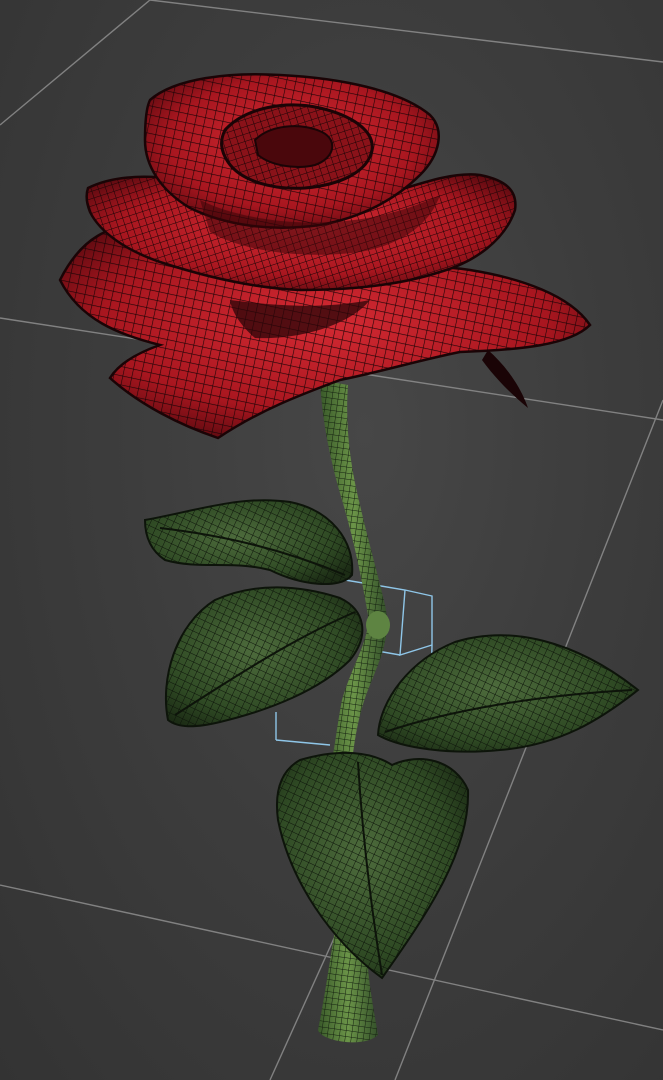 Image resolution: width=663 pixels, height=1080 pixels. I want to click on leaf-middle-left, so click(264, 657).